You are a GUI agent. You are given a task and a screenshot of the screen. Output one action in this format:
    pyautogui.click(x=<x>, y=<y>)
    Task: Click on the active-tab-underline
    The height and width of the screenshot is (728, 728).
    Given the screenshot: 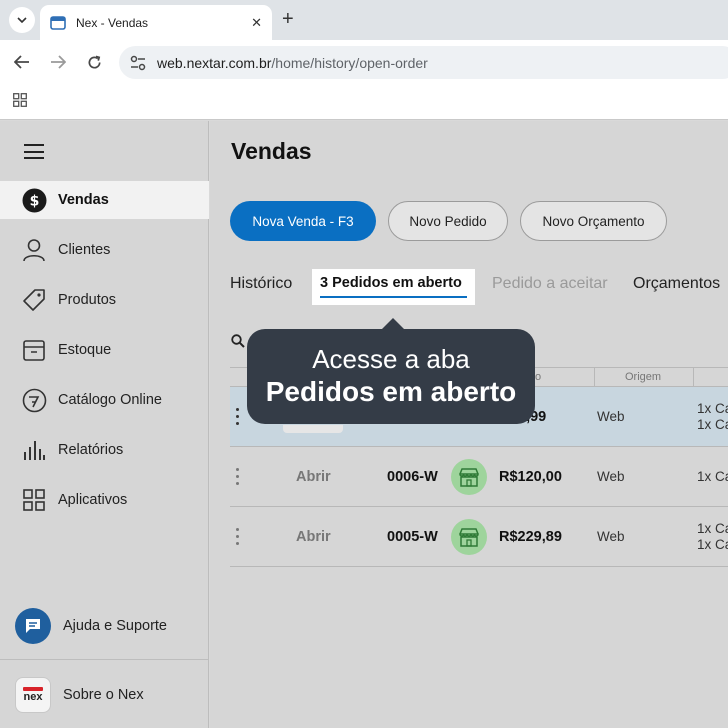 What is the action you would take?
    pyautogui.click(x=393, y=297)
    